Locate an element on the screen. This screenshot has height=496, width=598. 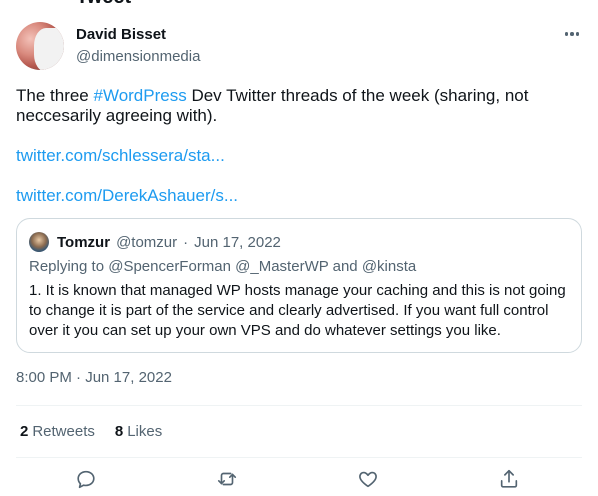
retweets-stat: 2 Retweets is located at coordinates (57, 432).